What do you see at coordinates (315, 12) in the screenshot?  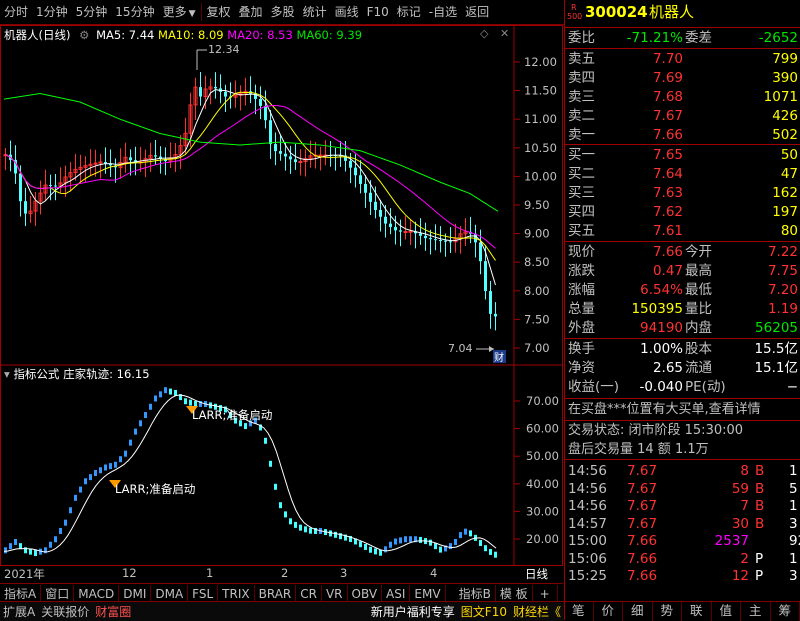 I see `toolbar-item-stats: 统计` at bounding box center [315, 12].